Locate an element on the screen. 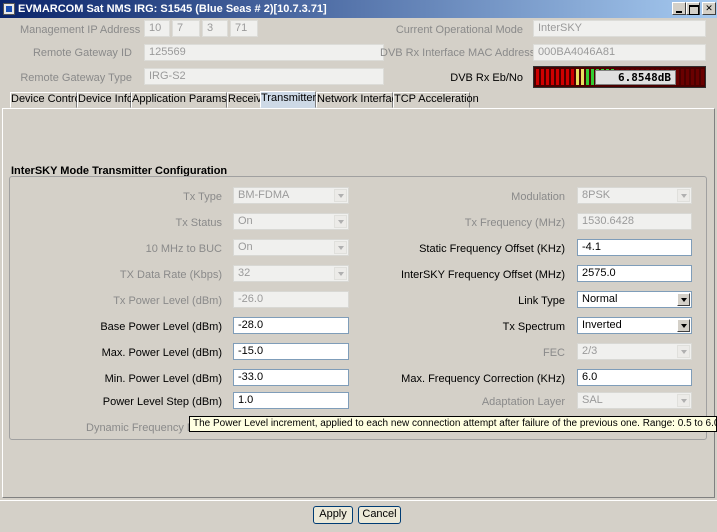 The image size is (717, 532). tx-power-level-label: Tx Power Level (dBm) is located at coordinates (167, 301).